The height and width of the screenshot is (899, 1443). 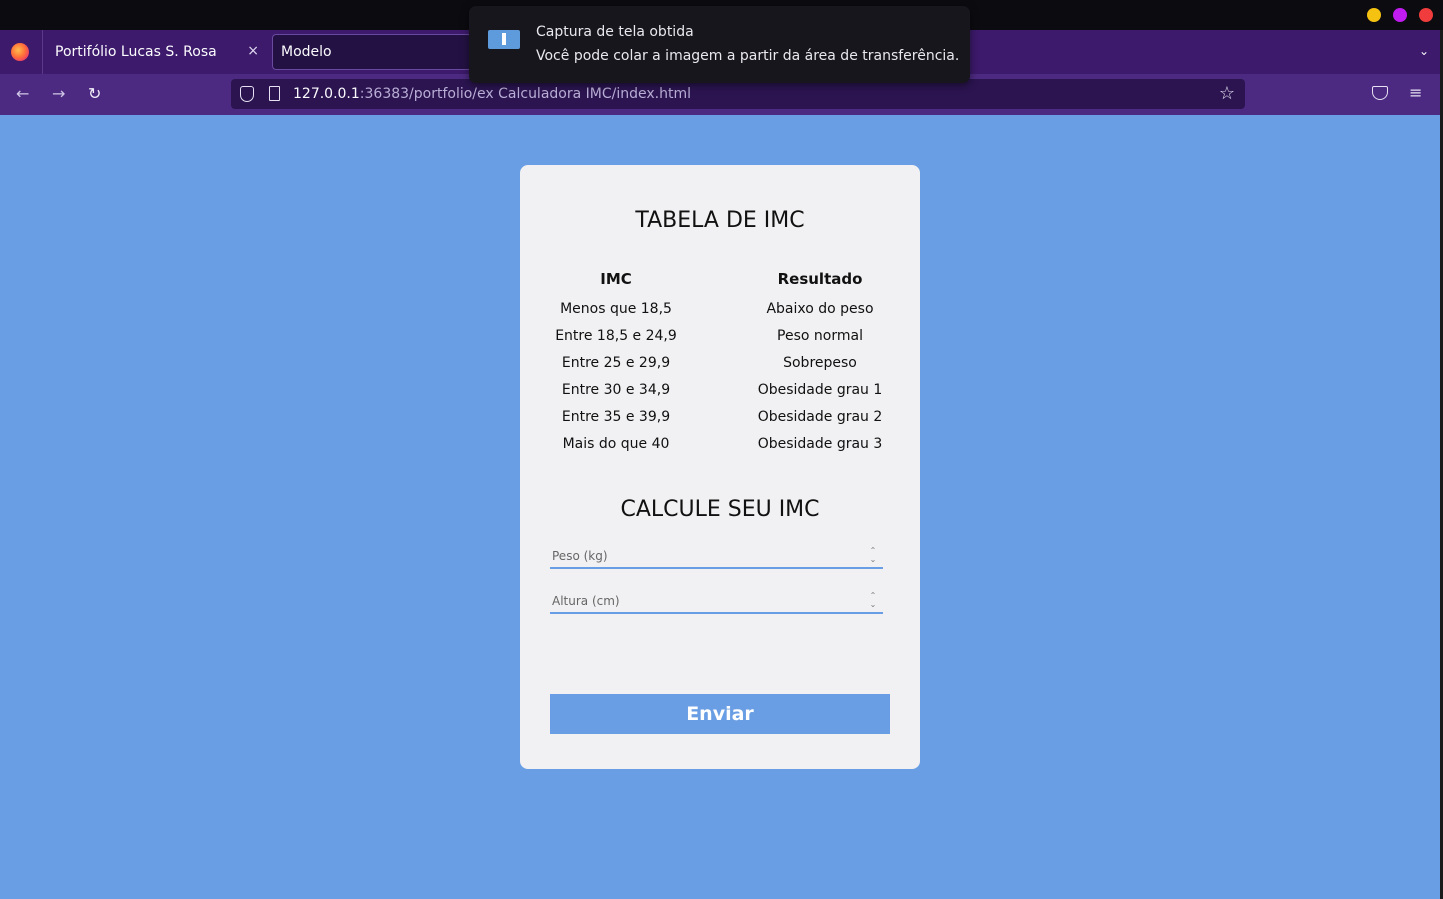 What do you see at coordinates (616, 309) in the screenshot?
I see `table-cell-imc: Menos que 18,5` at bounding box center [616, 309].